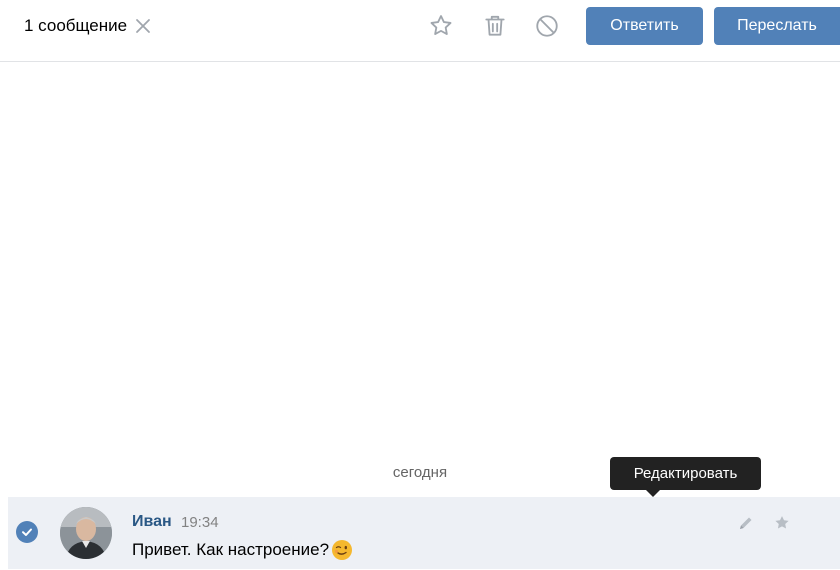 Image resolution: width=840 pixels, height=570 pixels. Describe the element at coordinates (27, 532) in the screenshot. I see `selected-check-icon` at that location.